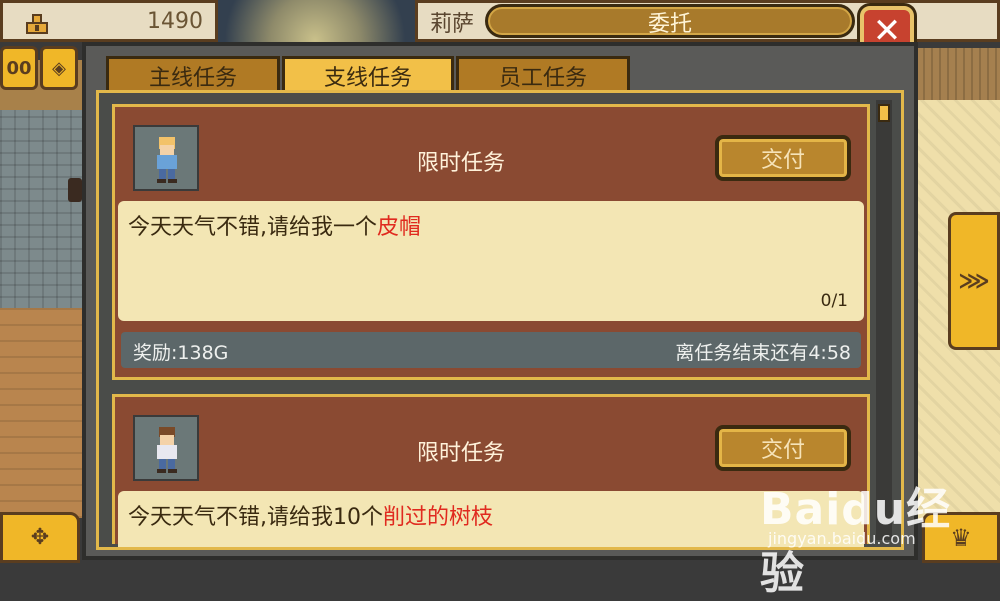 The height and width of the screenshot is (601, 1000). I want to click on tab-main-quests: 主线任务, so click(193, 74).